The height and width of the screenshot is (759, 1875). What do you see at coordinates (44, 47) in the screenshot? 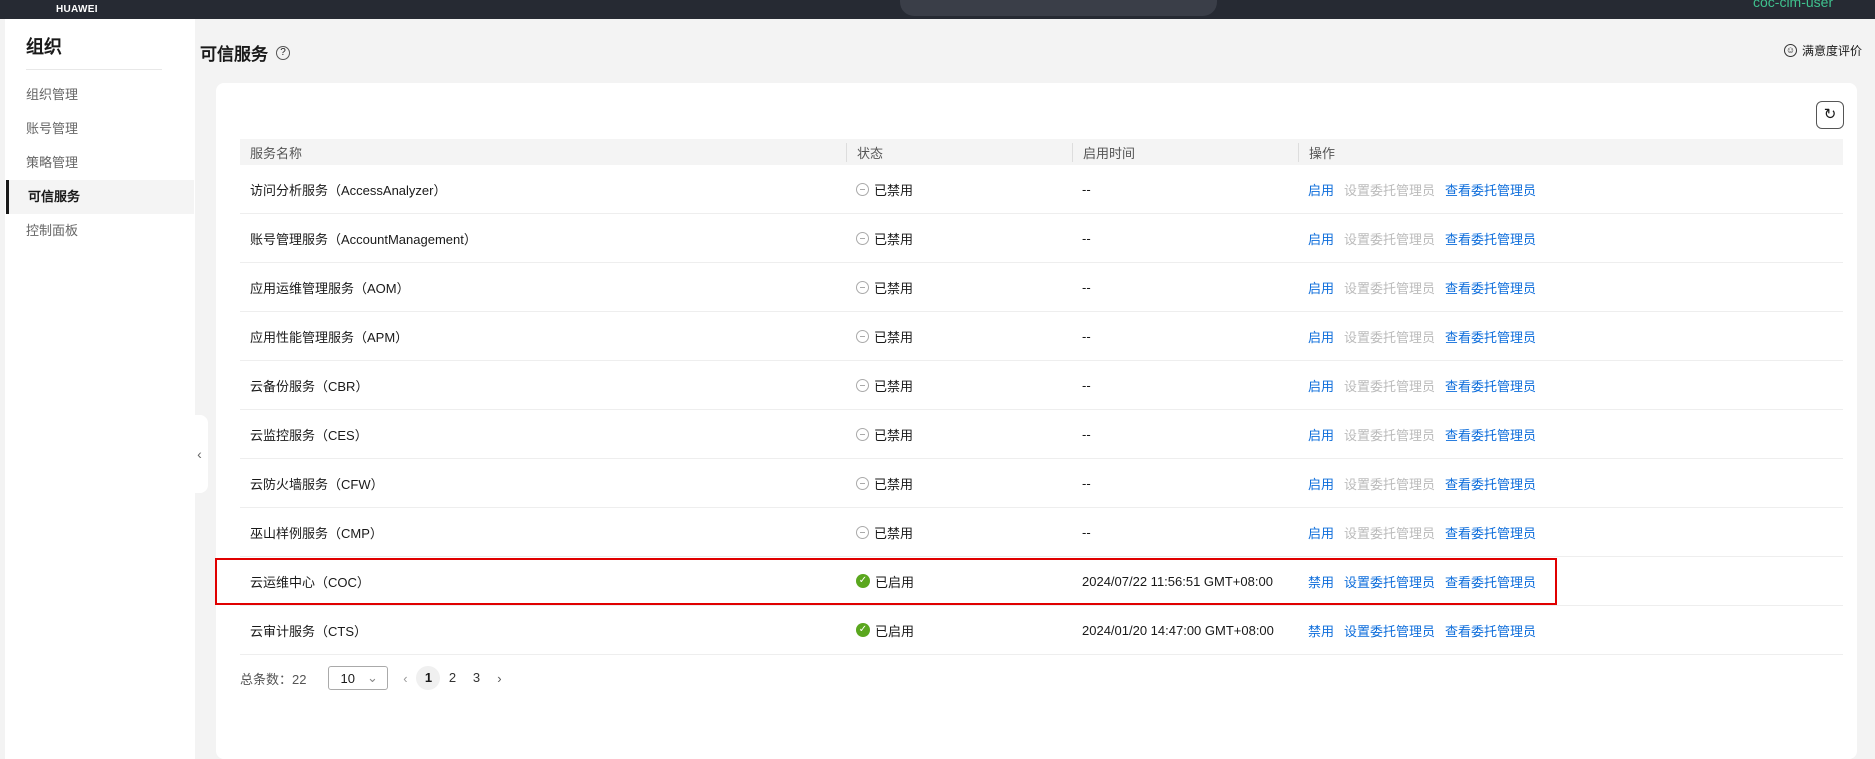
I see `sidebar-title: 组织` at bounding box center [44, 47].